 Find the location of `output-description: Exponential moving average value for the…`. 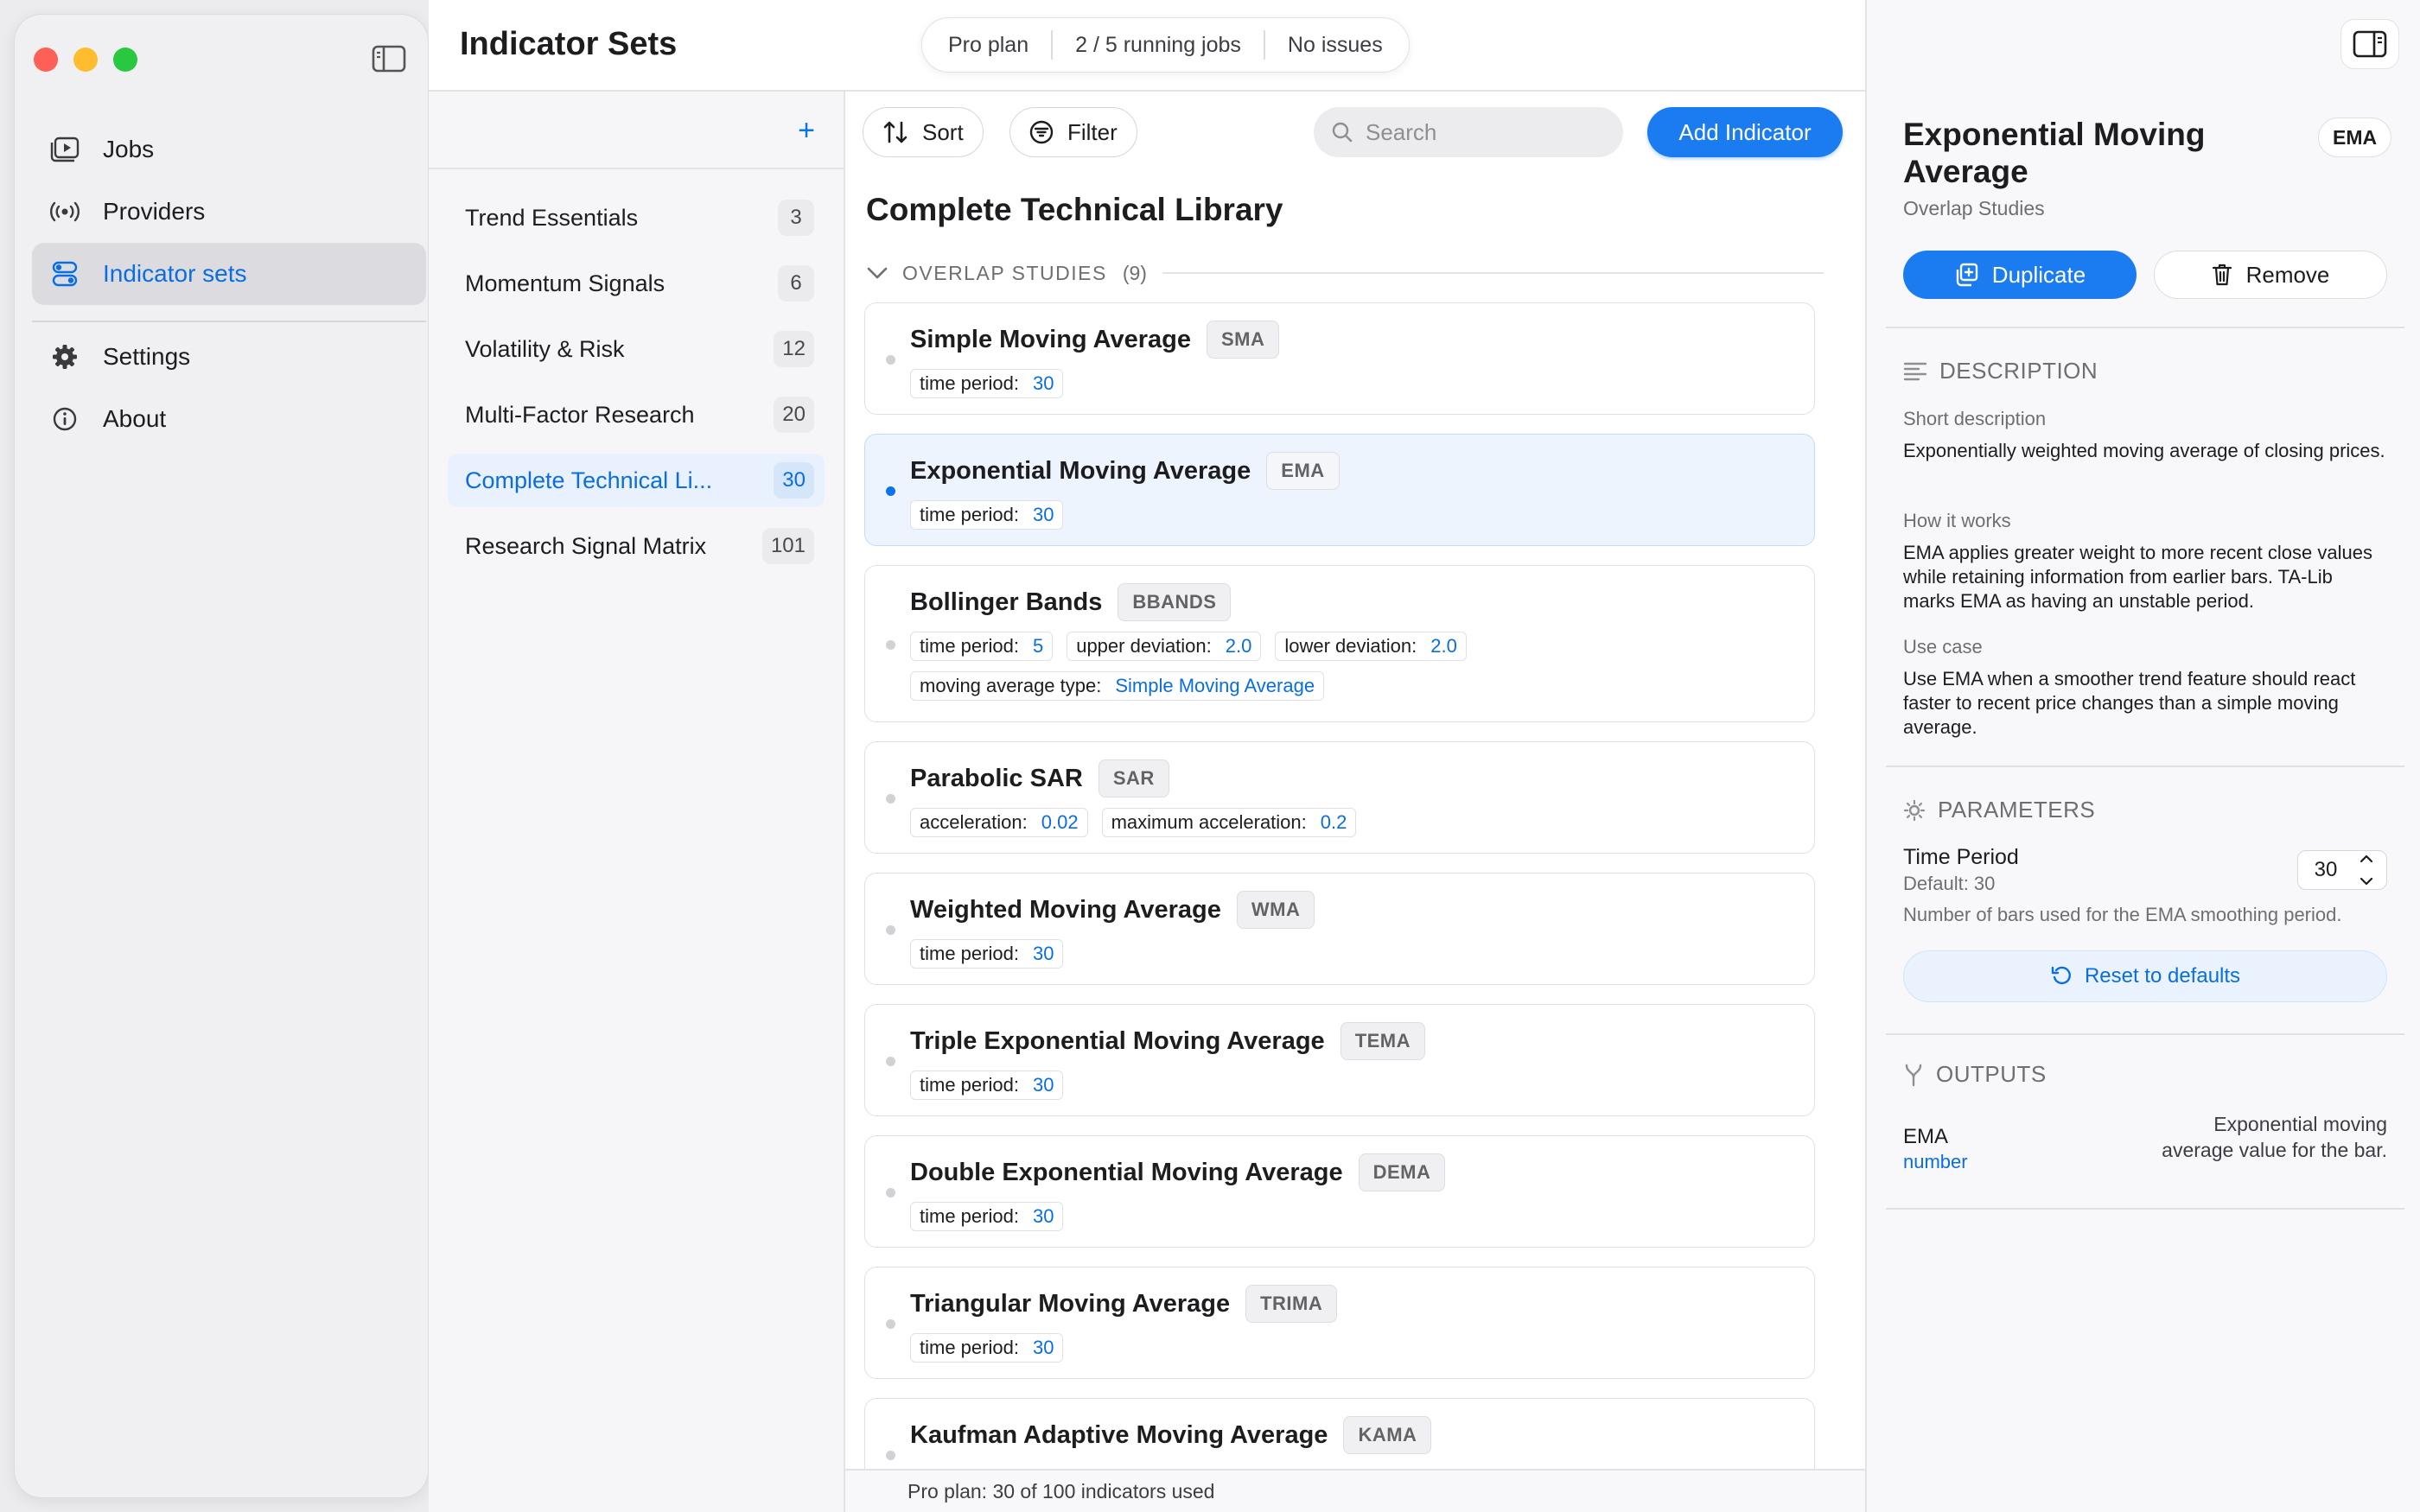

output-description: Exponential moving average value for the… is located at coordinates (2274, 1137).